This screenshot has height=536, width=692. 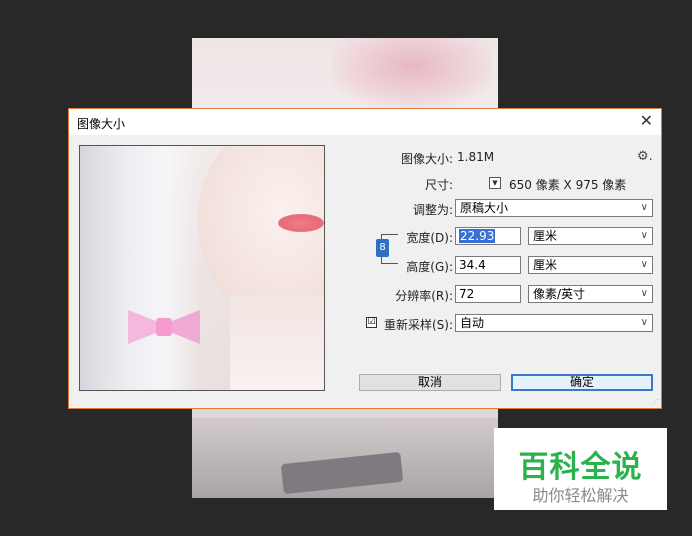 What do you see at coordinates (655, 402) in the screenshot?
I see `resize-grip-icon: ⋰` at bounding box center [655, 402].